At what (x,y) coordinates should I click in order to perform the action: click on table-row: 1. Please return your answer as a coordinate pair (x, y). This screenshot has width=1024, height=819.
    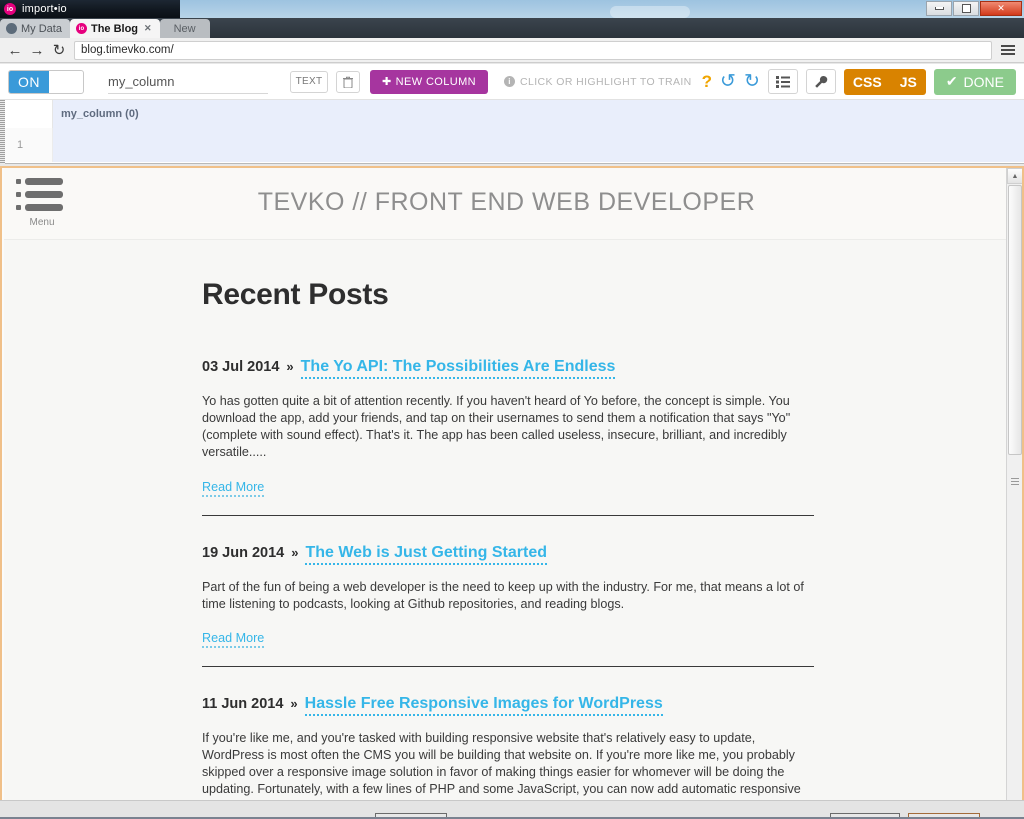
    Looking at the image, I should click on (514, 145).